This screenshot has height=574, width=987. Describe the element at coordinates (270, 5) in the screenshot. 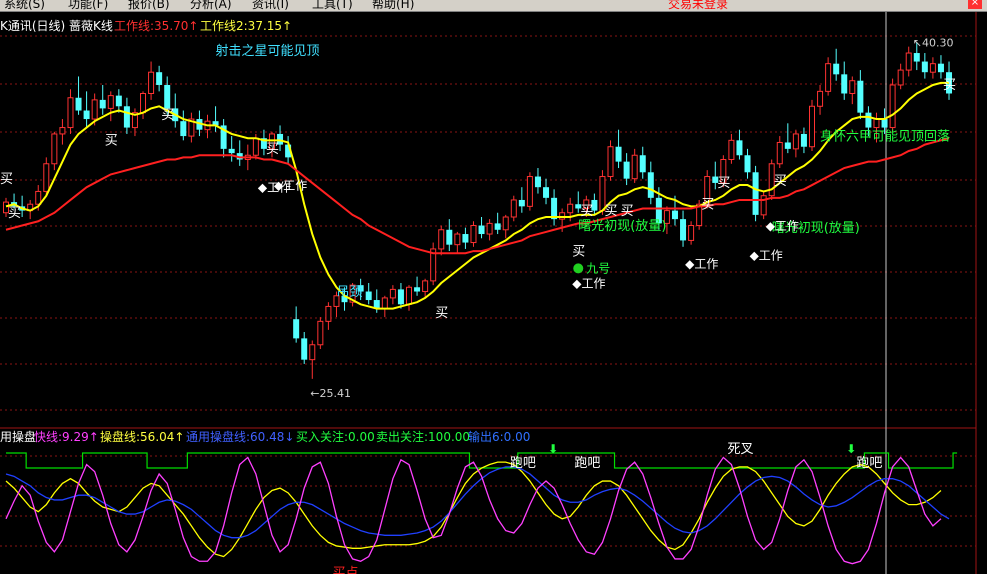

I see `menu-info: 资讯(I)` at that location.